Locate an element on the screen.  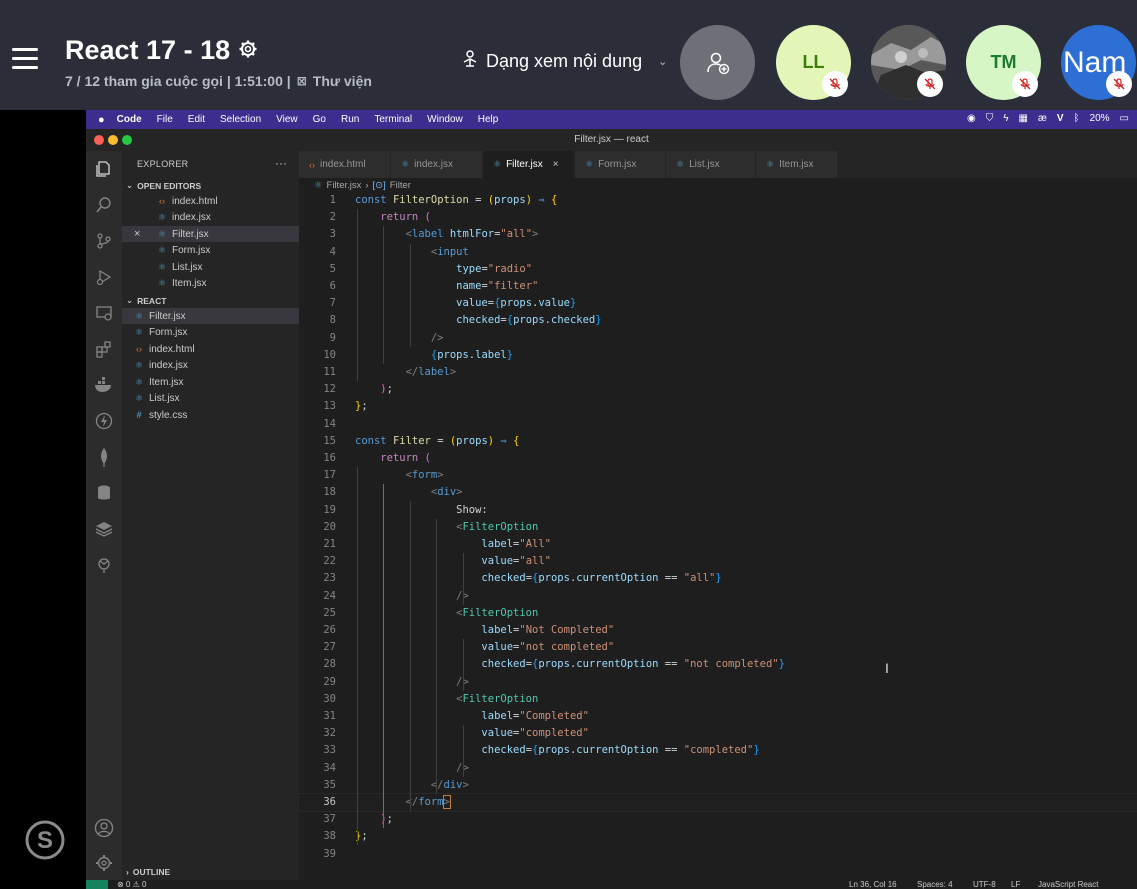
code-line: 7 value={props.value} is located at coordinates (718, 303).